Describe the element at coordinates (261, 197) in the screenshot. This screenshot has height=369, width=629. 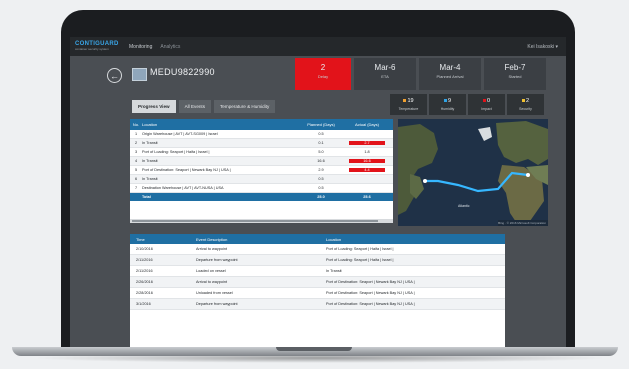
I see `total-row: Total 25.0 25.6` at that location.